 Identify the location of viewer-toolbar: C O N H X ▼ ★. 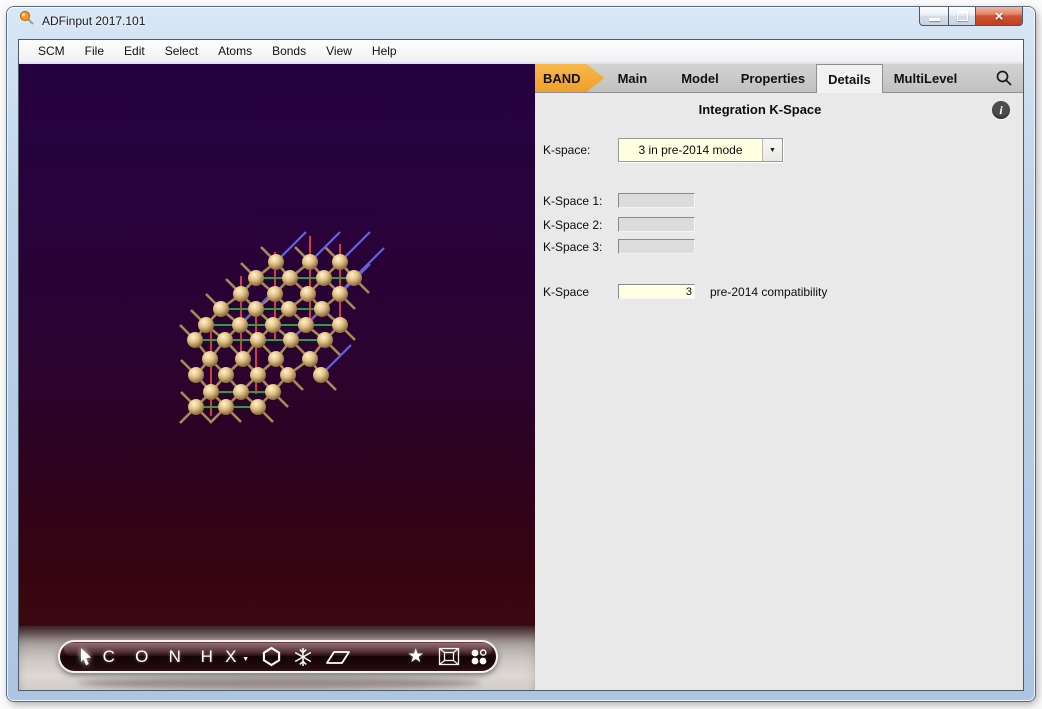
(278, 656).